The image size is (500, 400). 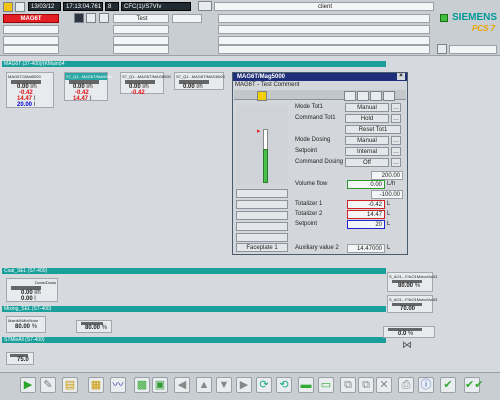 What do you see at coordinates (367, 162) in the screenshot?
I see `command-dosing-button: Off` at bounding box center [367, 162].